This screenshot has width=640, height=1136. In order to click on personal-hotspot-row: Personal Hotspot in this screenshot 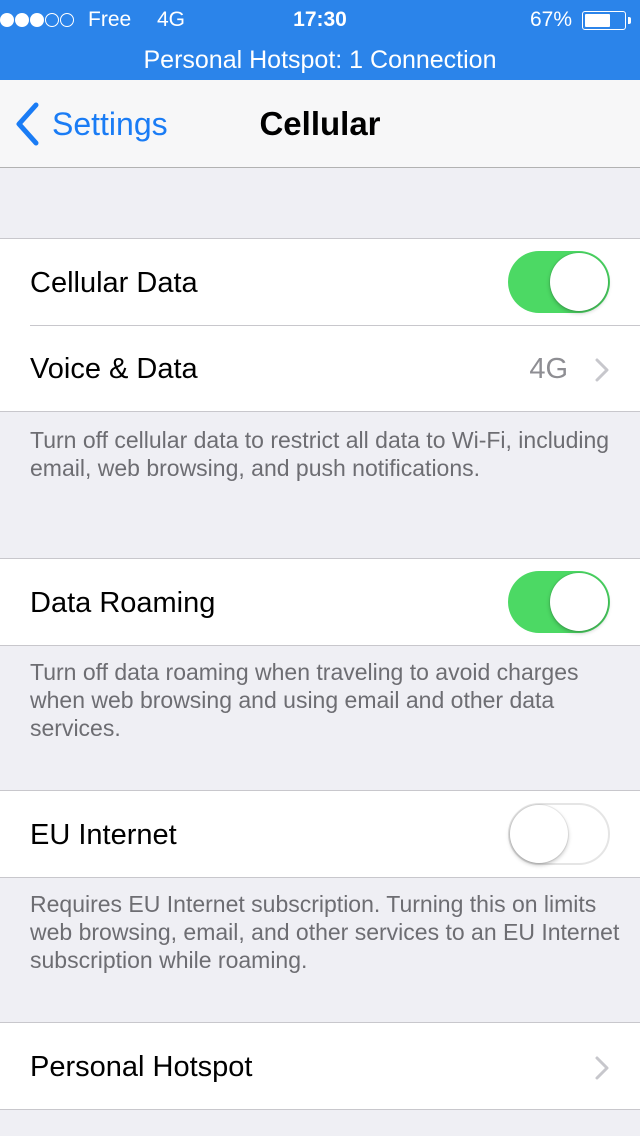, I will do `click(320, 1066)`.